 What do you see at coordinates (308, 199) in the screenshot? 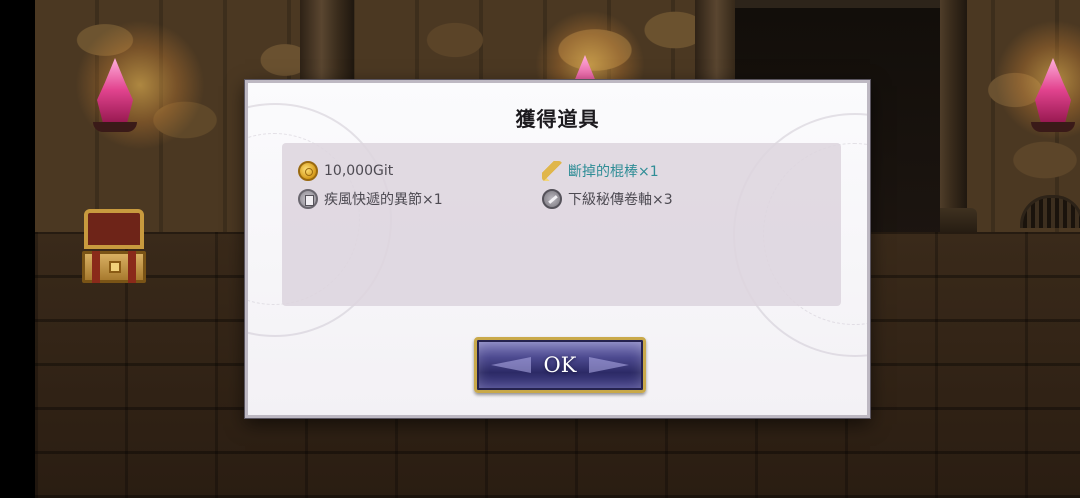
I see `book-icon` at bounding box center [308, 199].